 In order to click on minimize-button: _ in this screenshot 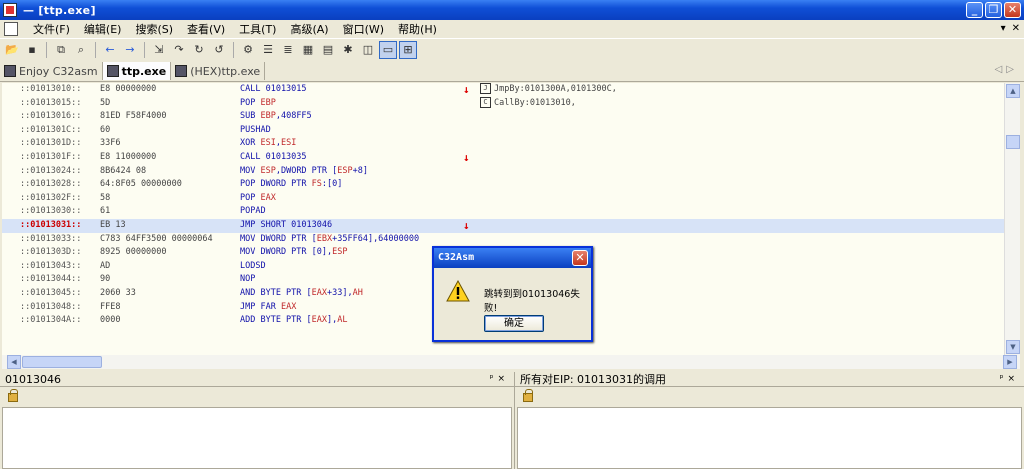, I will do `click(974, 10)`.